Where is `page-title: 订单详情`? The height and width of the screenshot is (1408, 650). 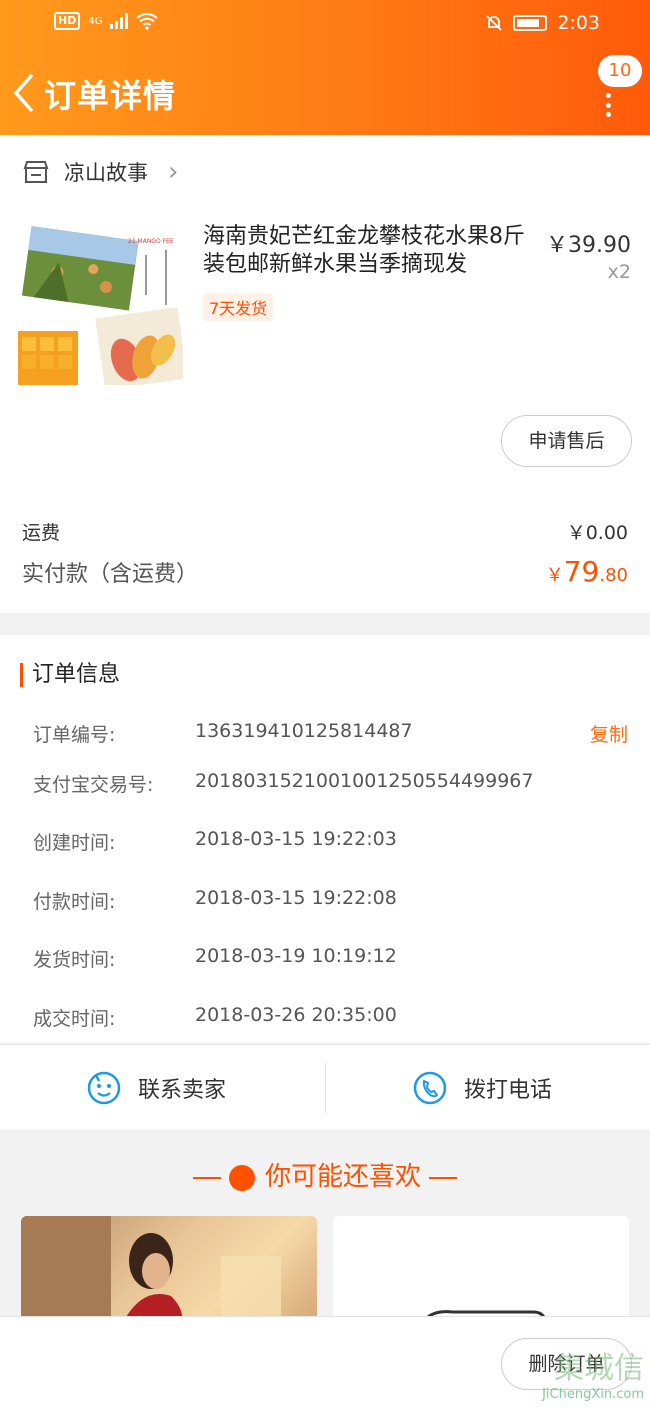
page-title: 订单详情 is located at coordinates (110, 96).